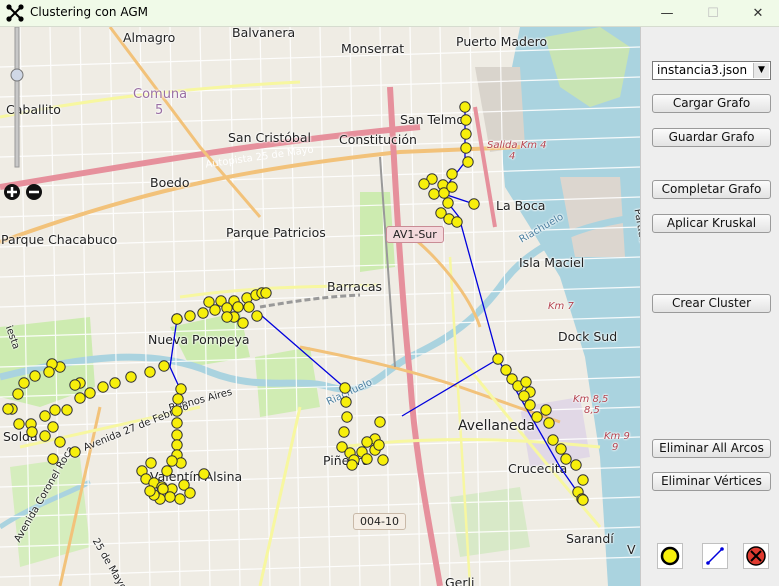 This screenshot has width=779, height=586. What do you see at coordinates (713, 13) in the screenshot?
I see `maximize-button: ☐` at bounding box center [713, 13].